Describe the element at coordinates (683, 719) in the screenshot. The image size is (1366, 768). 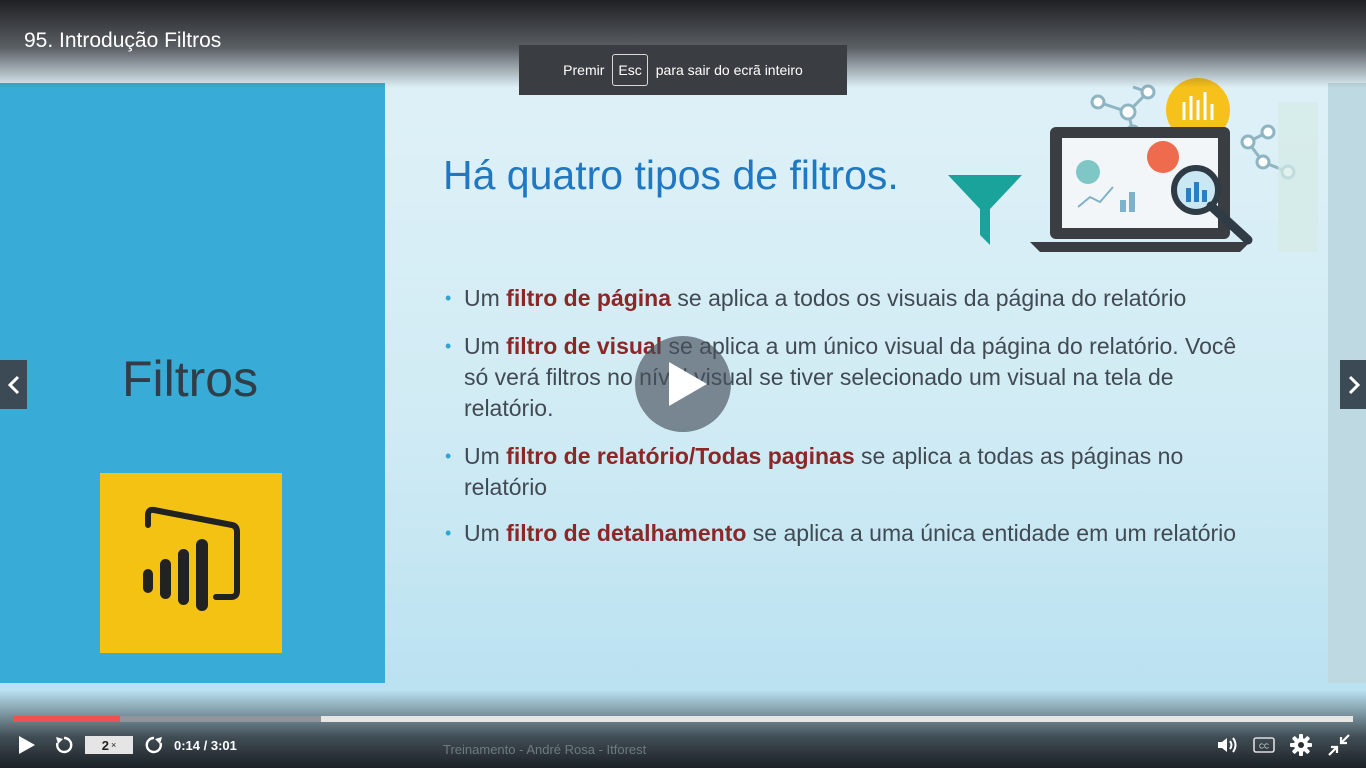
I see `progress-bar` at that location.